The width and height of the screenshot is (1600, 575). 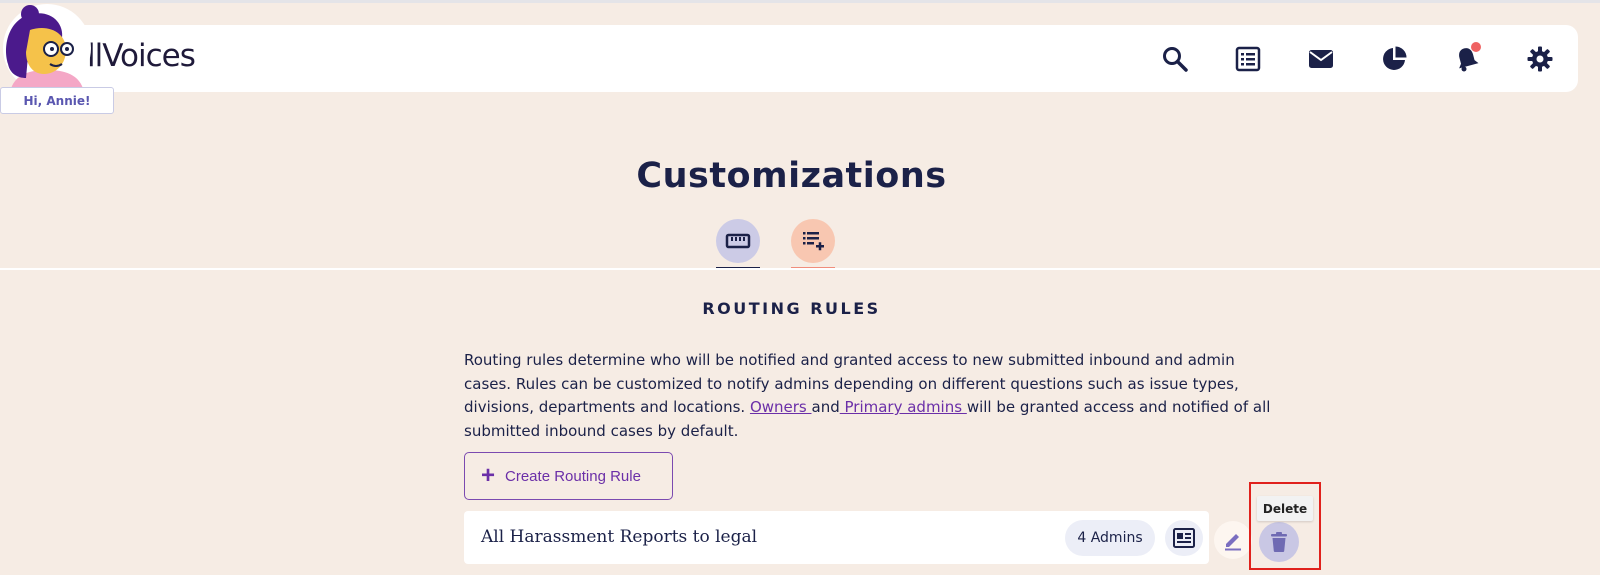 I want to click on pencil-icon, so click(x=1233, y=542).